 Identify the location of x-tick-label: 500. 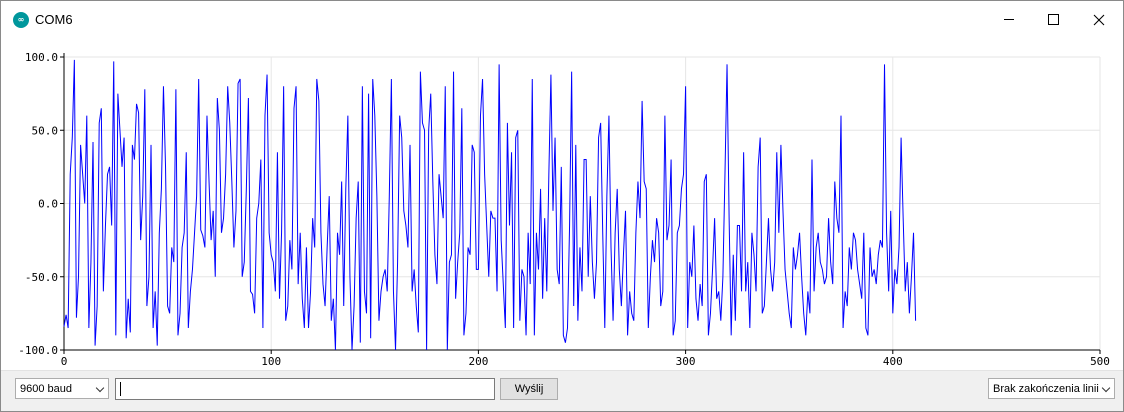
(1100, 361).